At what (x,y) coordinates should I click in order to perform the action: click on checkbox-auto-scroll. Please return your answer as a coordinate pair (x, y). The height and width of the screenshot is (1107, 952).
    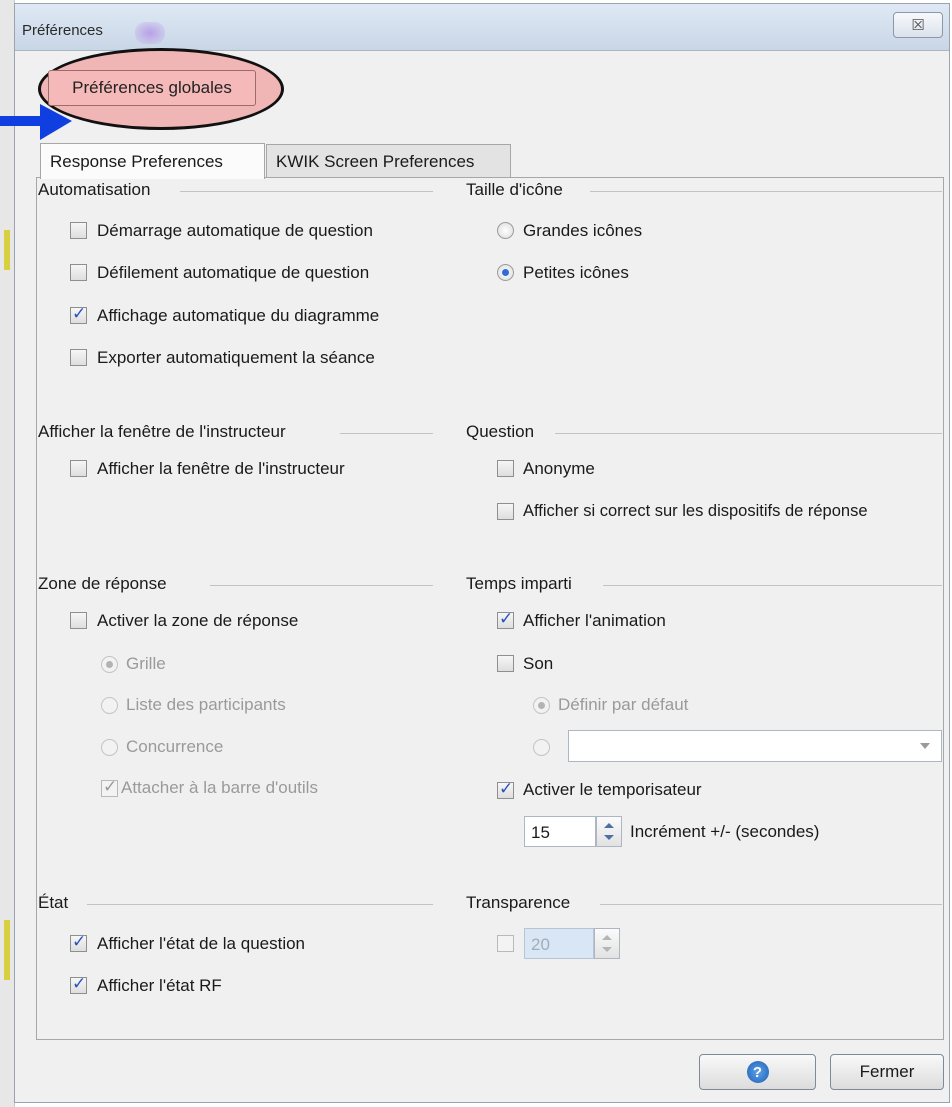
    Looking at the image, I should click on (78, 272).